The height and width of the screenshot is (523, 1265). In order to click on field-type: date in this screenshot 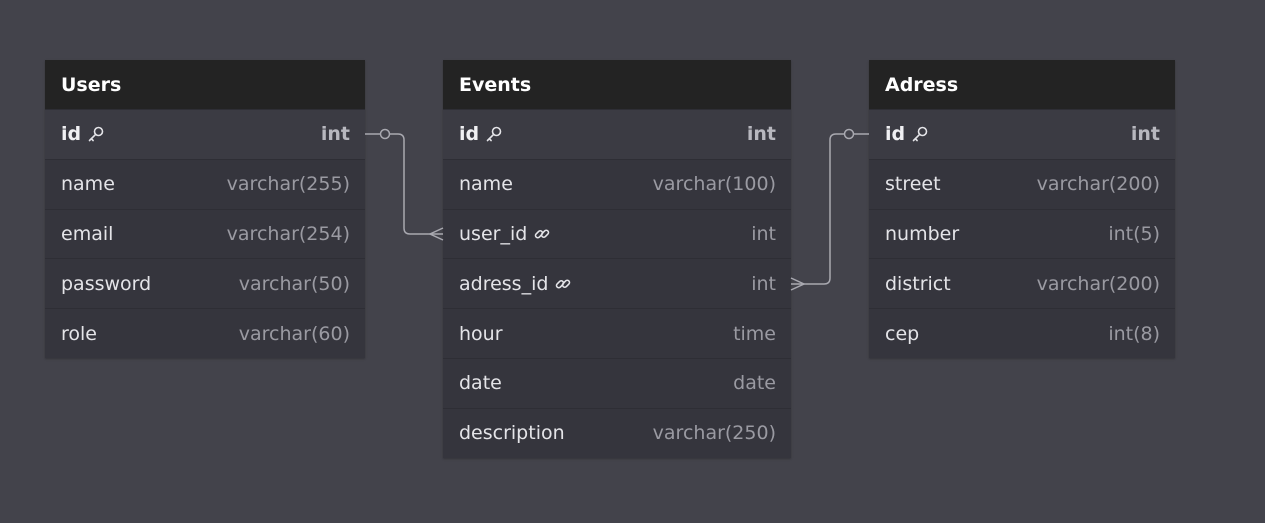, I will do `click(754, 383)`.